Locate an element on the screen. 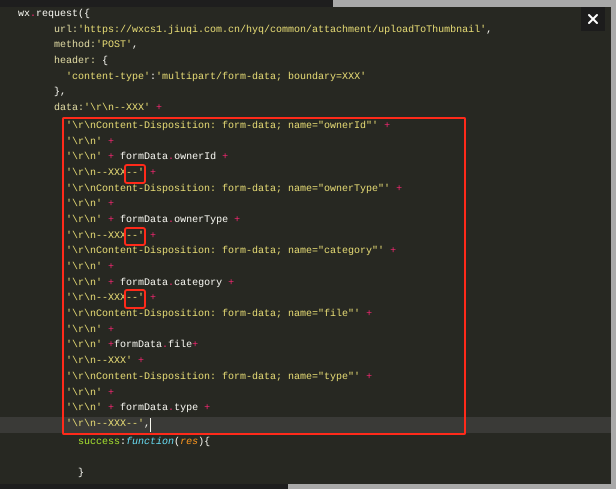 This screenshot has width=616, height=489. string-literal: '\r\nContent-Disposition: form-data; name="type"' is located at coordinates (213, 377).